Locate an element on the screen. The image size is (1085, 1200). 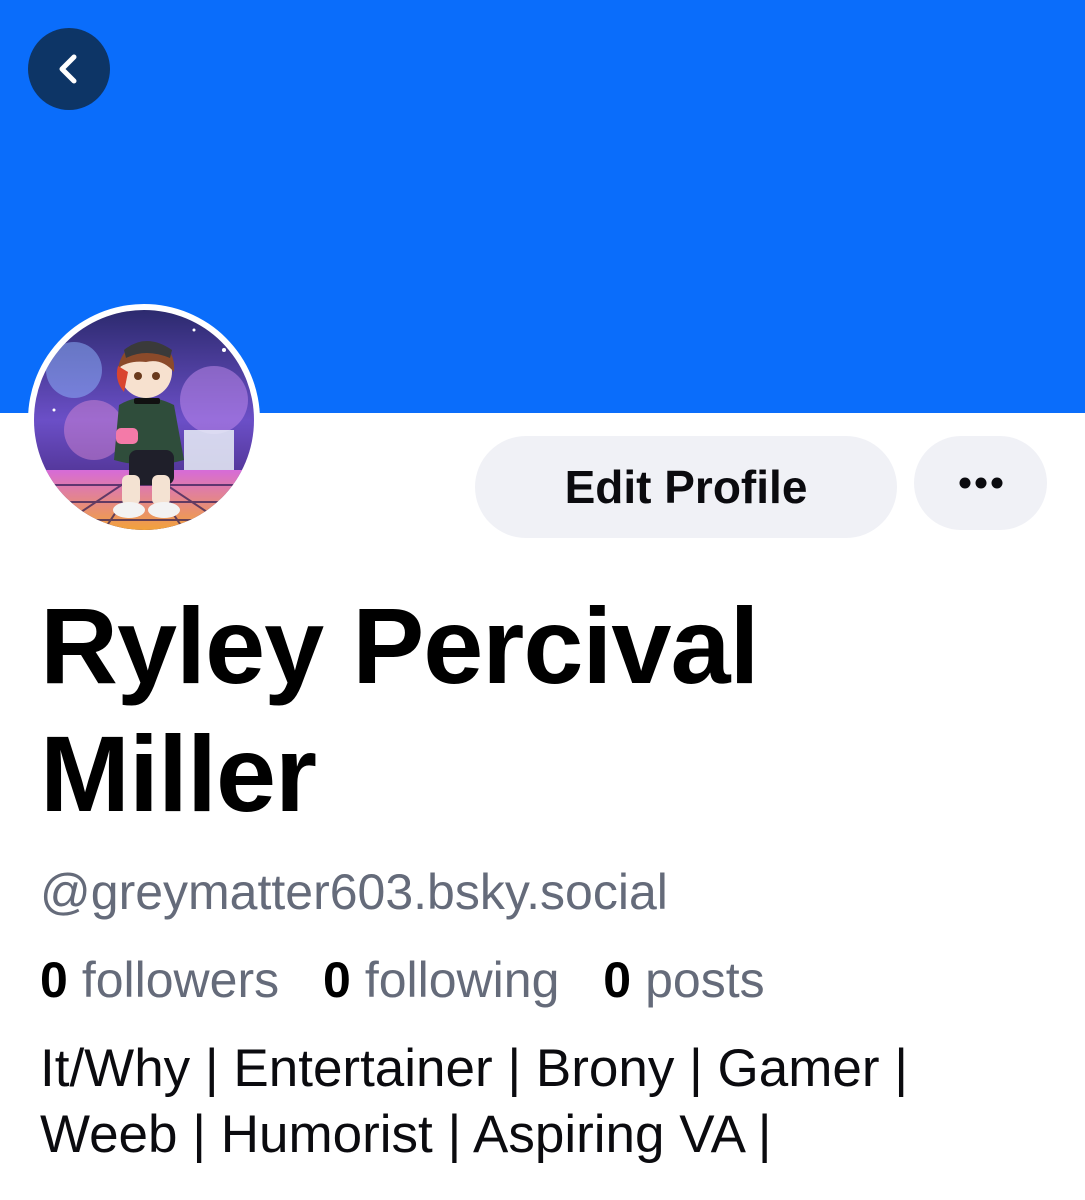
edit-profile-label: Edit Profile is located at coordinates (686, 487).